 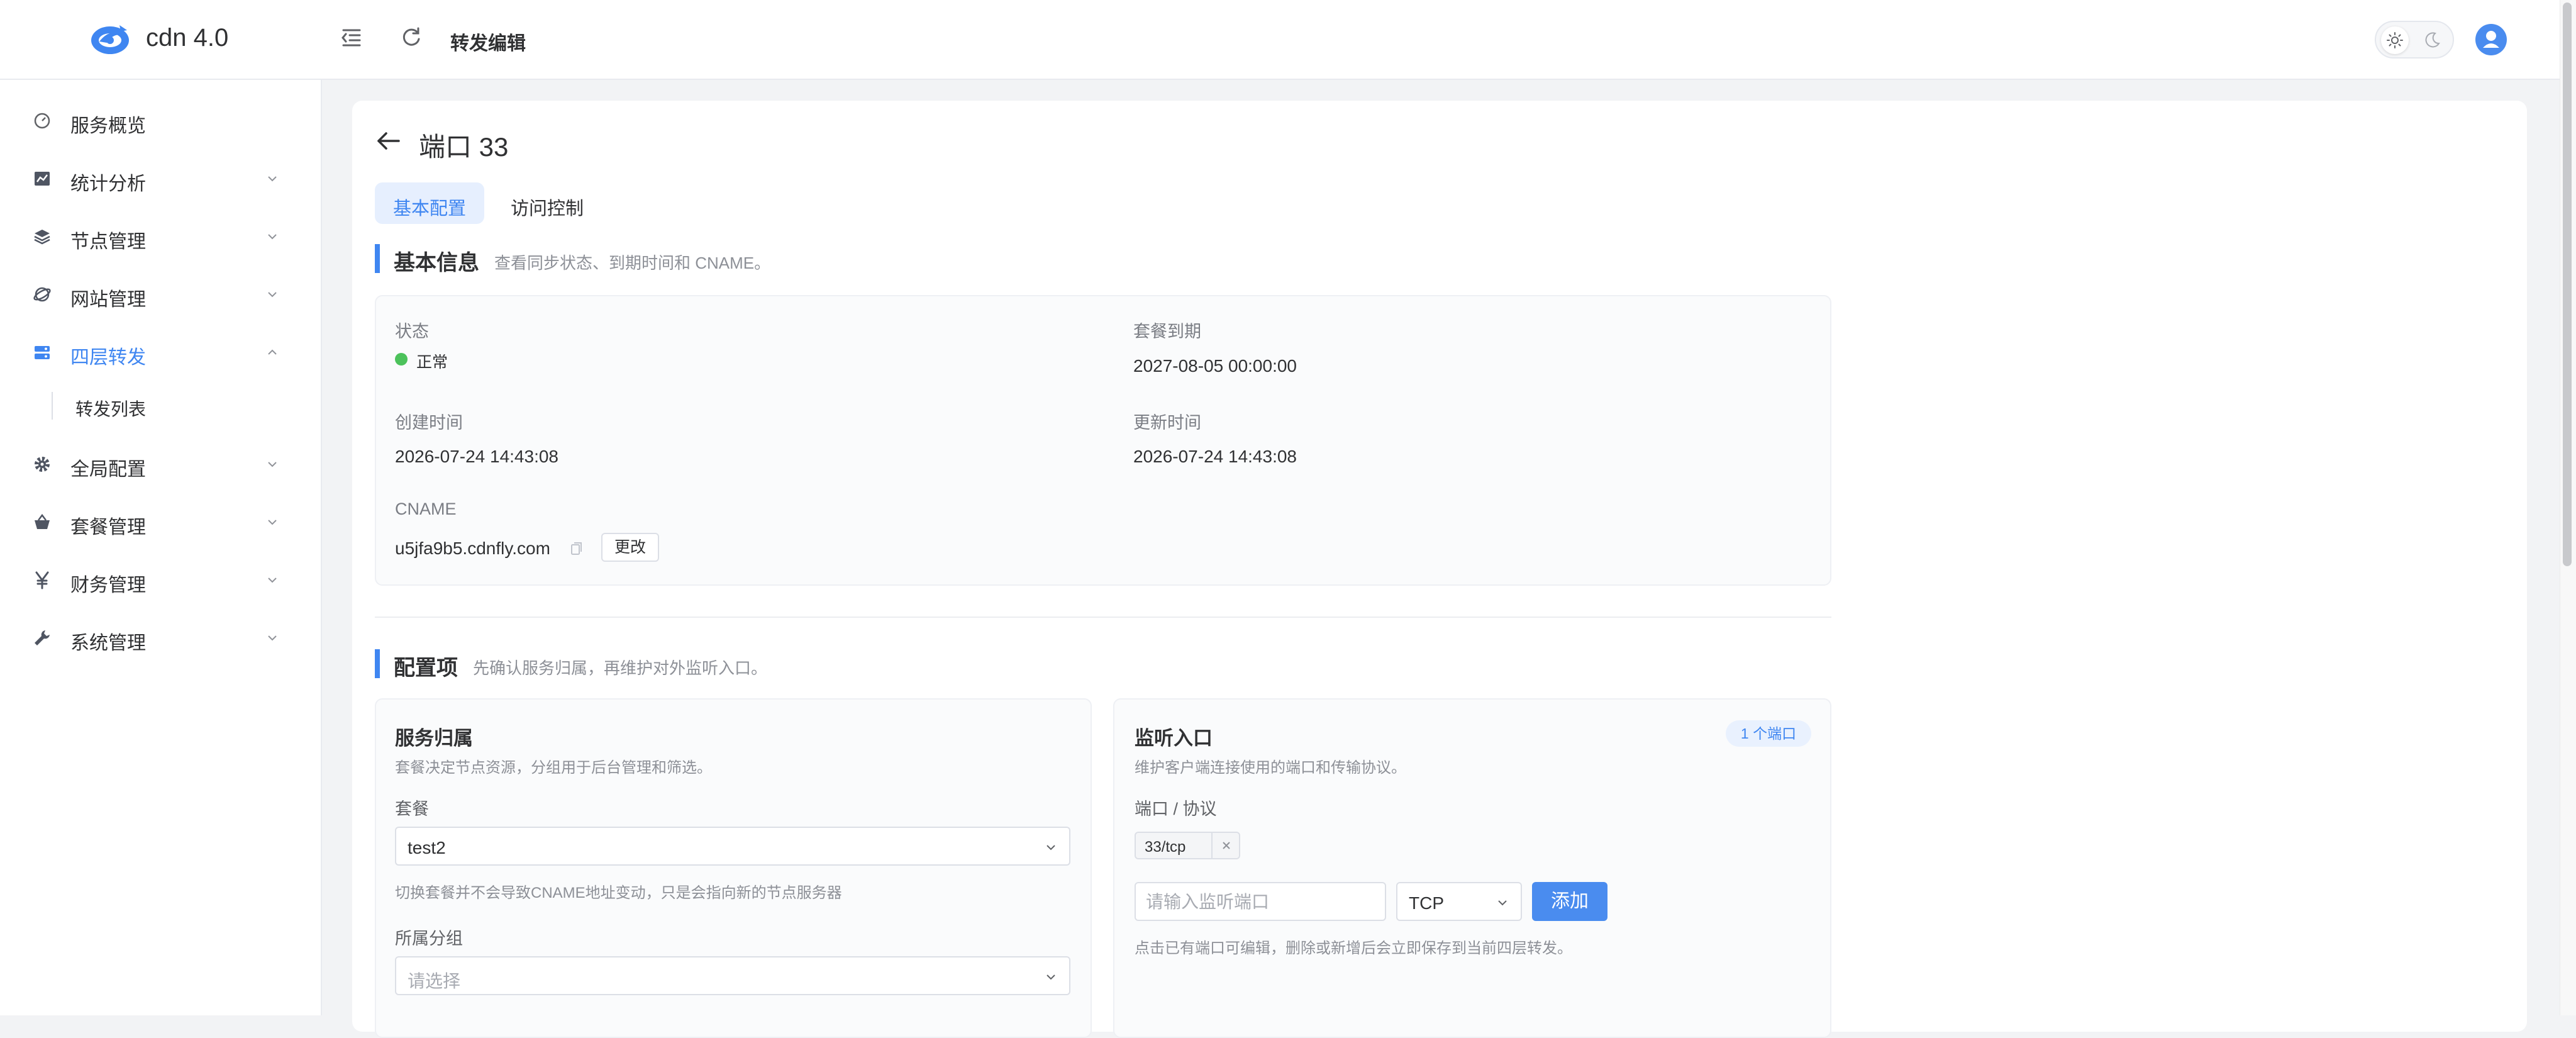 What do you see at coordinates (108, 242) in the screenshot?
I see `sidebar-item-label: 节点管理` at bounding box center [108, 242].